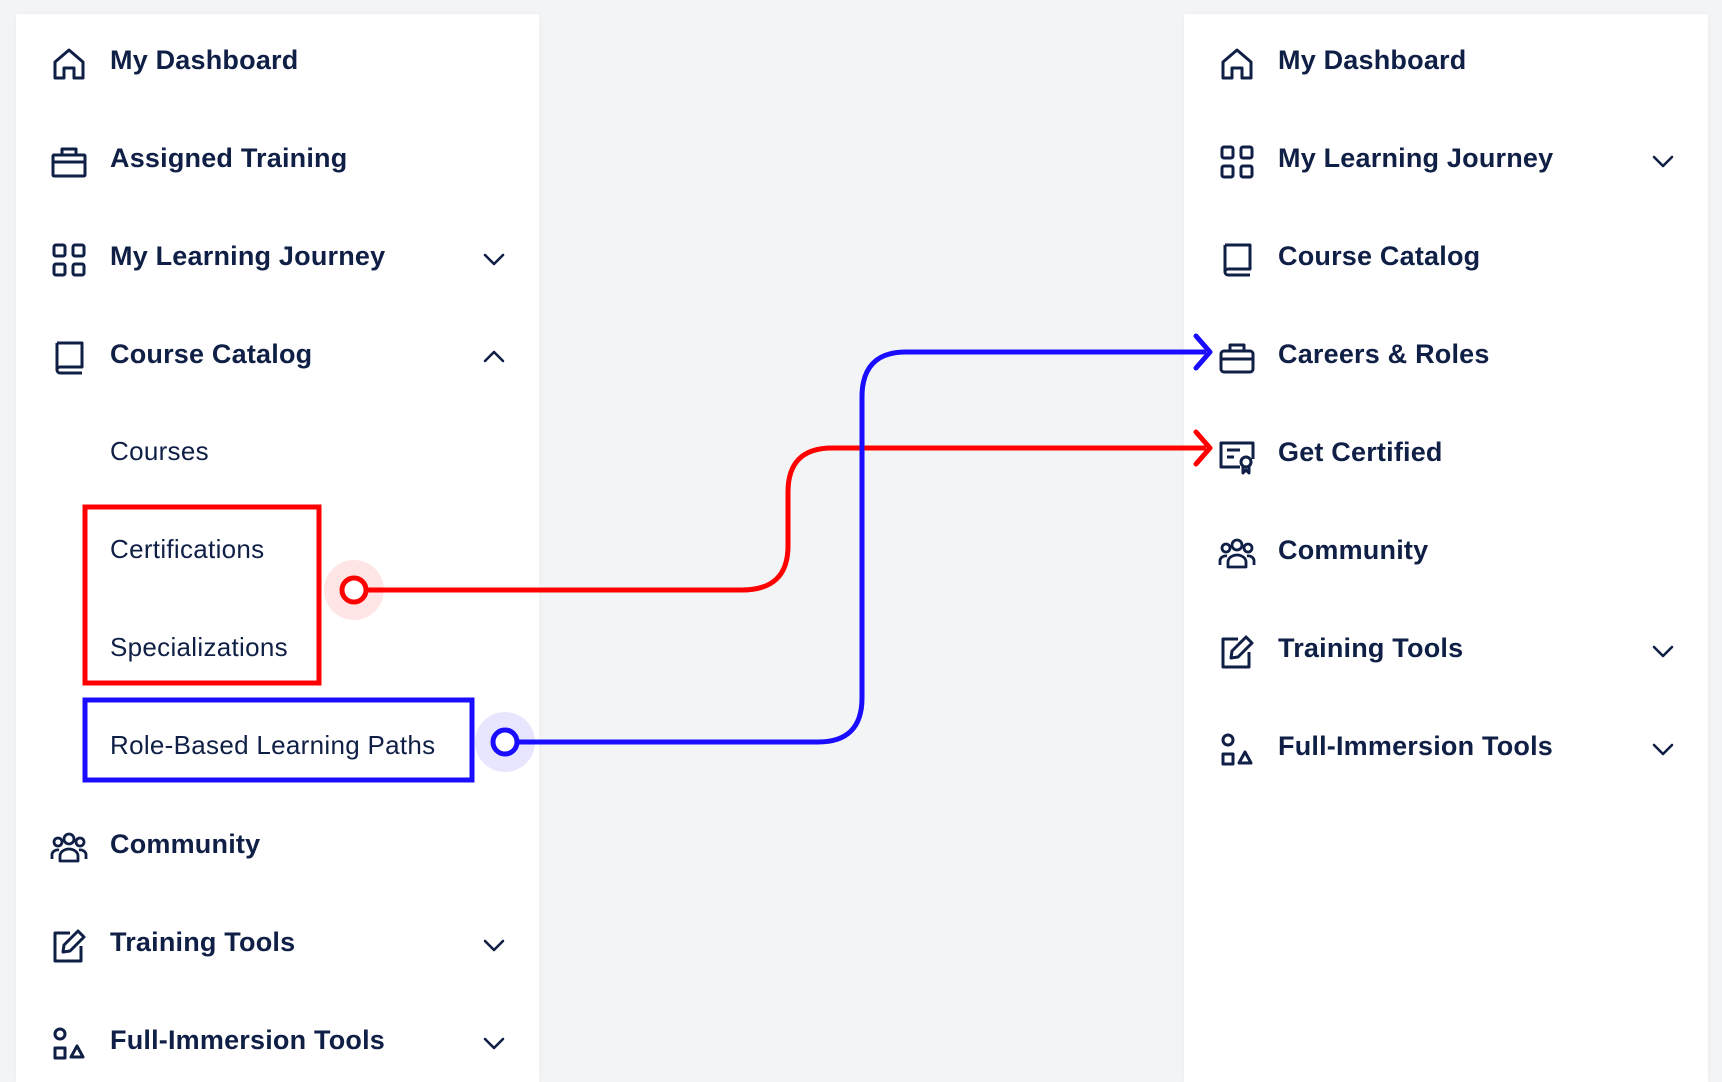 The image size is (1722, 1082). Describe the element at coordinates (862, 547) in the screenshot. I see `connector-line-blue` at that location.